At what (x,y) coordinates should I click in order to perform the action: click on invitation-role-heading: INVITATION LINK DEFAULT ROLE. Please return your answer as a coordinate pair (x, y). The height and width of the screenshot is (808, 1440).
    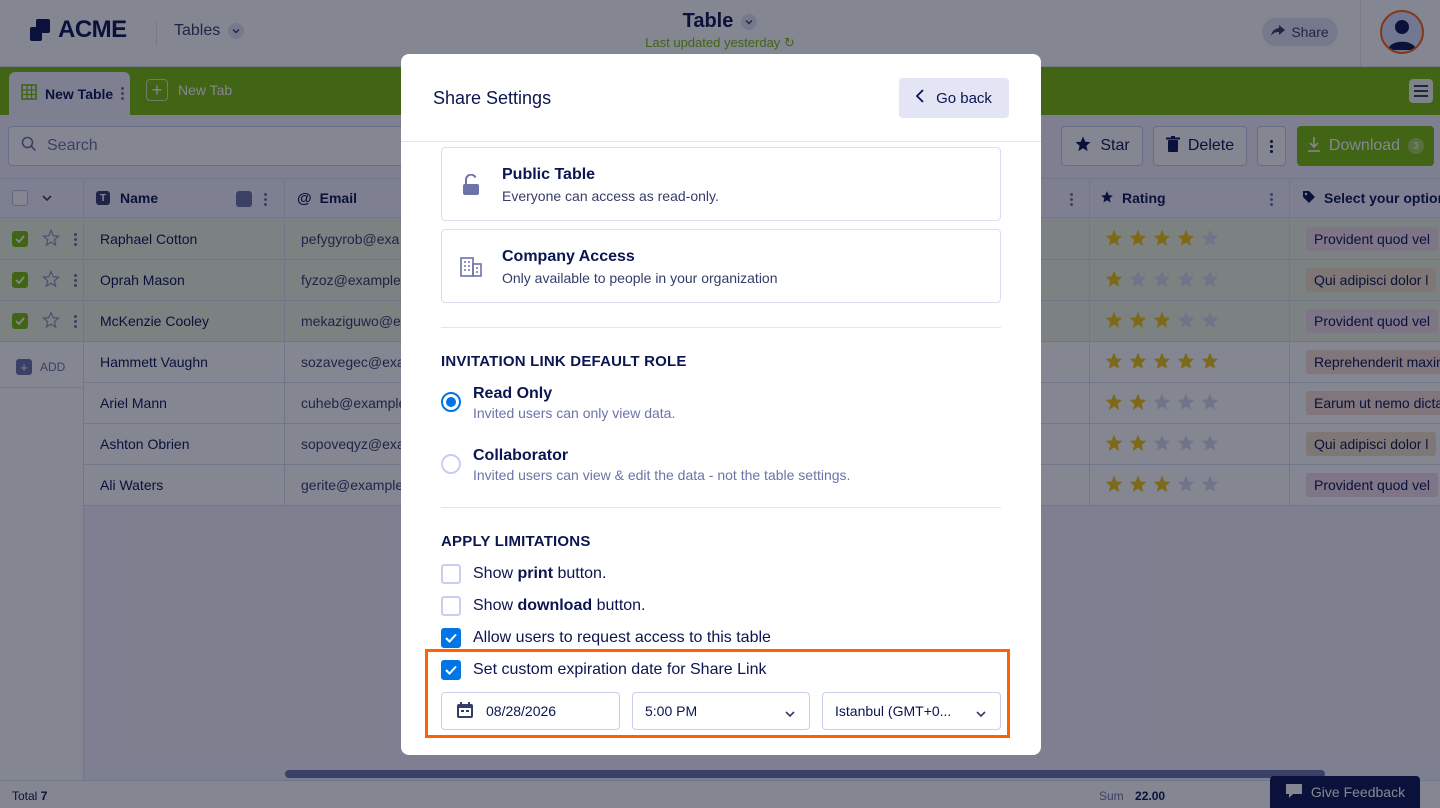
    Looking at the image, I should click on (564, 361).